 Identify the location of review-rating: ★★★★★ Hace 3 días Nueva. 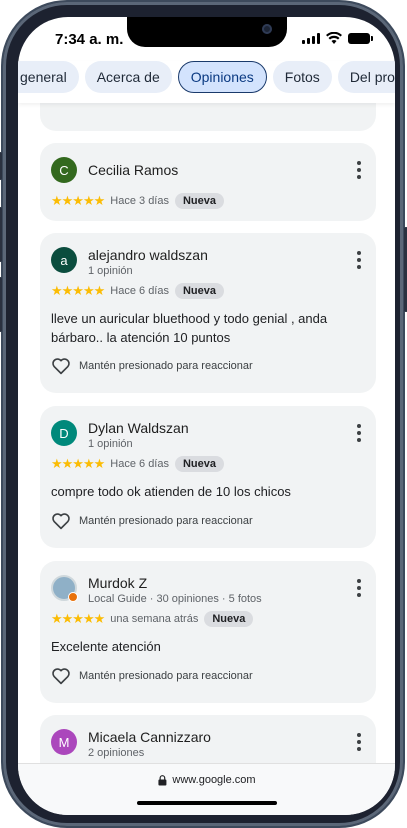
(138, 201).